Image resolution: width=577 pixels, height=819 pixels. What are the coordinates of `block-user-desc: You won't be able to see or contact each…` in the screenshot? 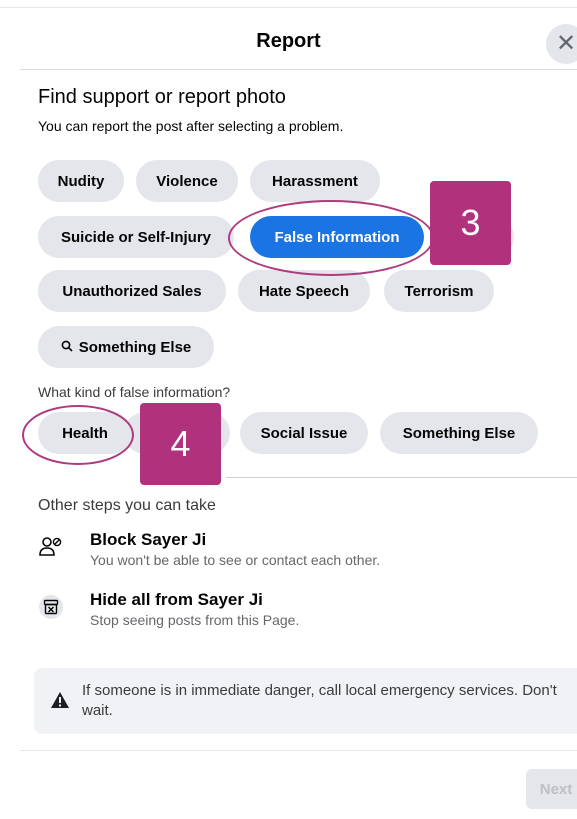 It's located at (235, 560).